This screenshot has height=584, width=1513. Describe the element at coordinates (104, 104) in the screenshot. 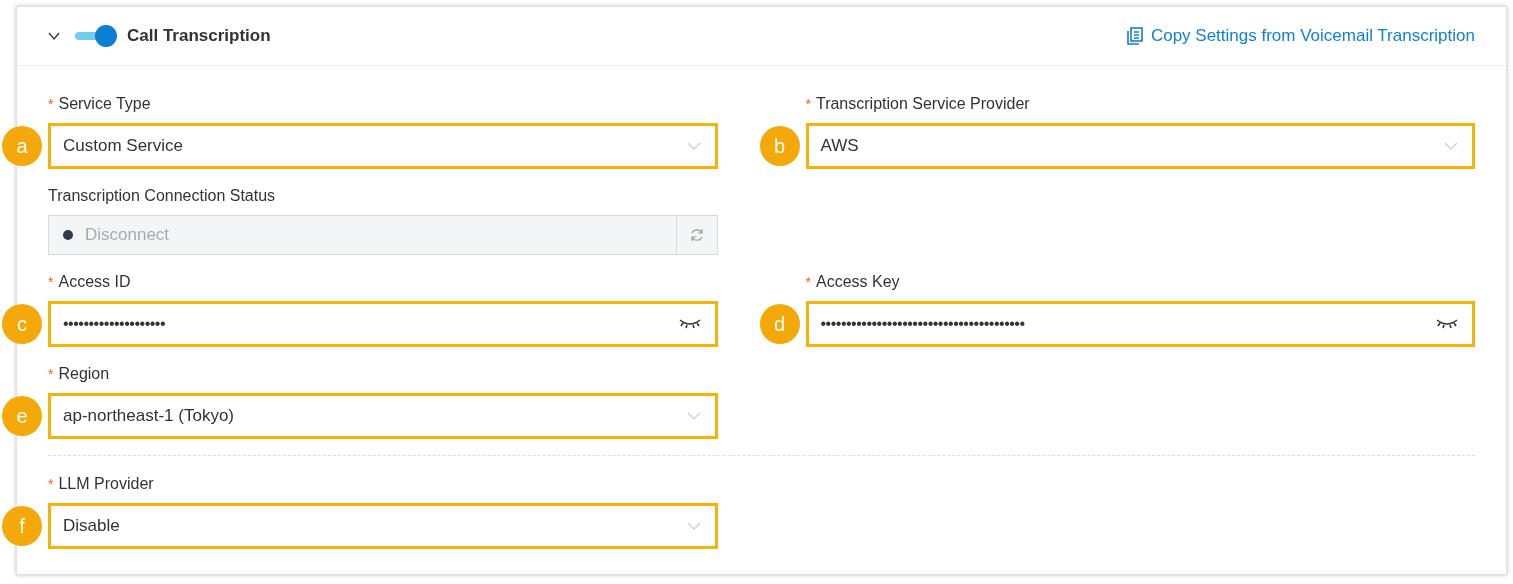

I see `field-label: Service Type` at that location.